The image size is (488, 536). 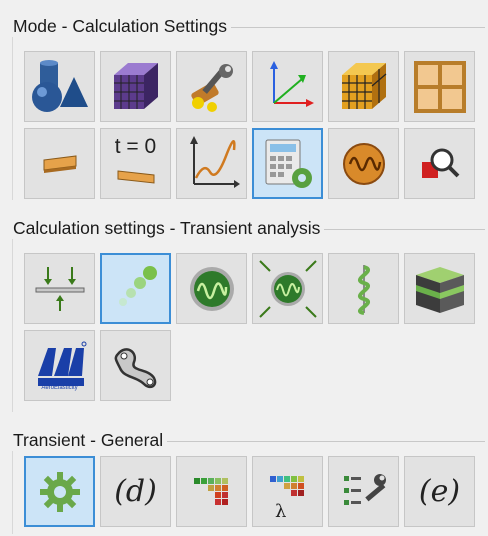 I want to click on group-title-mode: Mode - Calculation Settings, so click(x=121, y=26).